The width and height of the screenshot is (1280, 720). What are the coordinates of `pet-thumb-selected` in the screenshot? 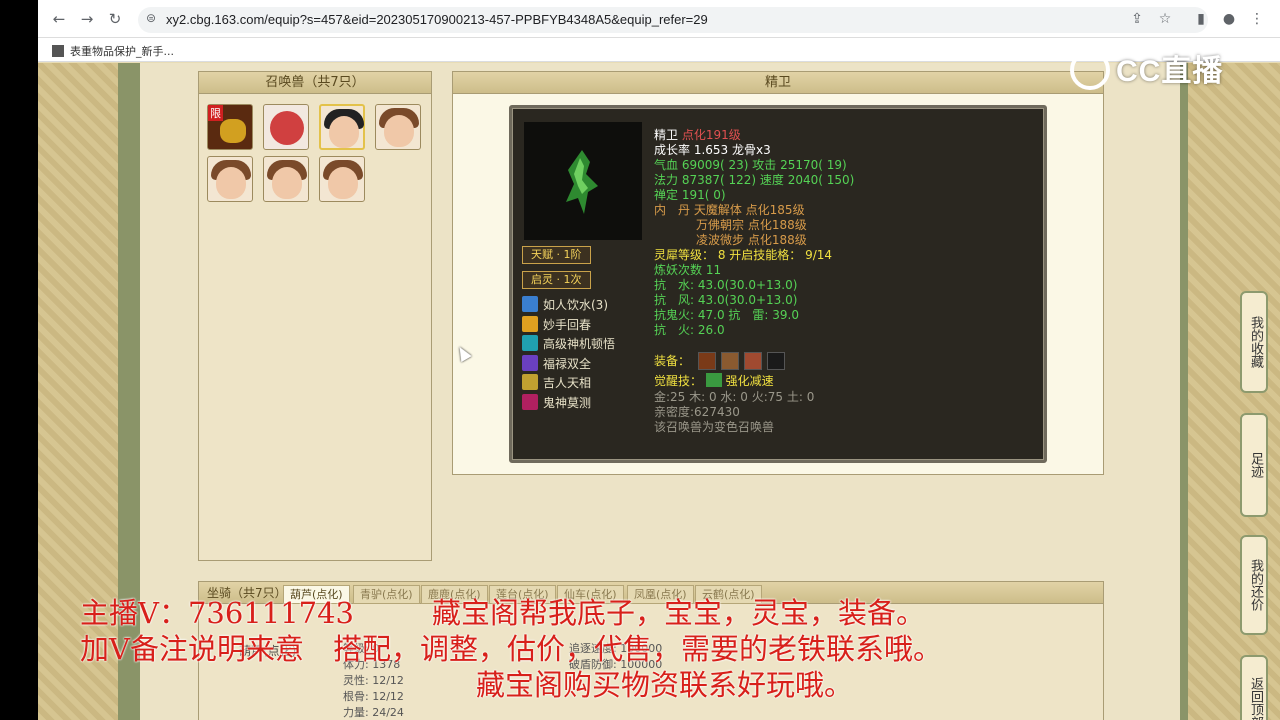 It's located at (342, 127).